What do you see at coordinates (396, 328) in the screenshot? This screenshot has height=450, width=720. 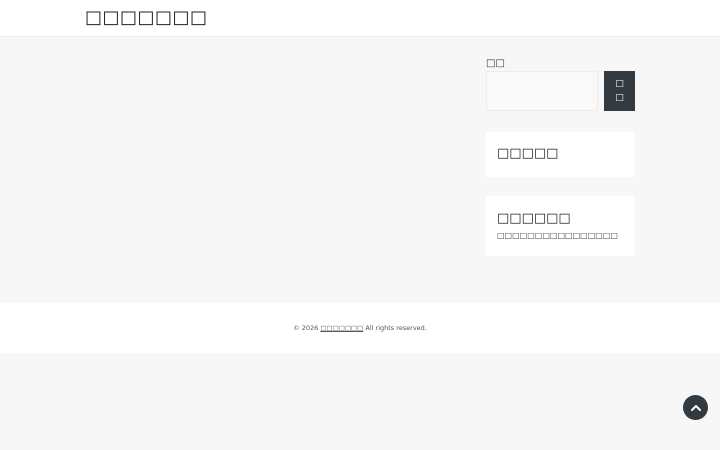 I see `copyright-suffix: All rights reserved.` at bounding box center [396, 328].